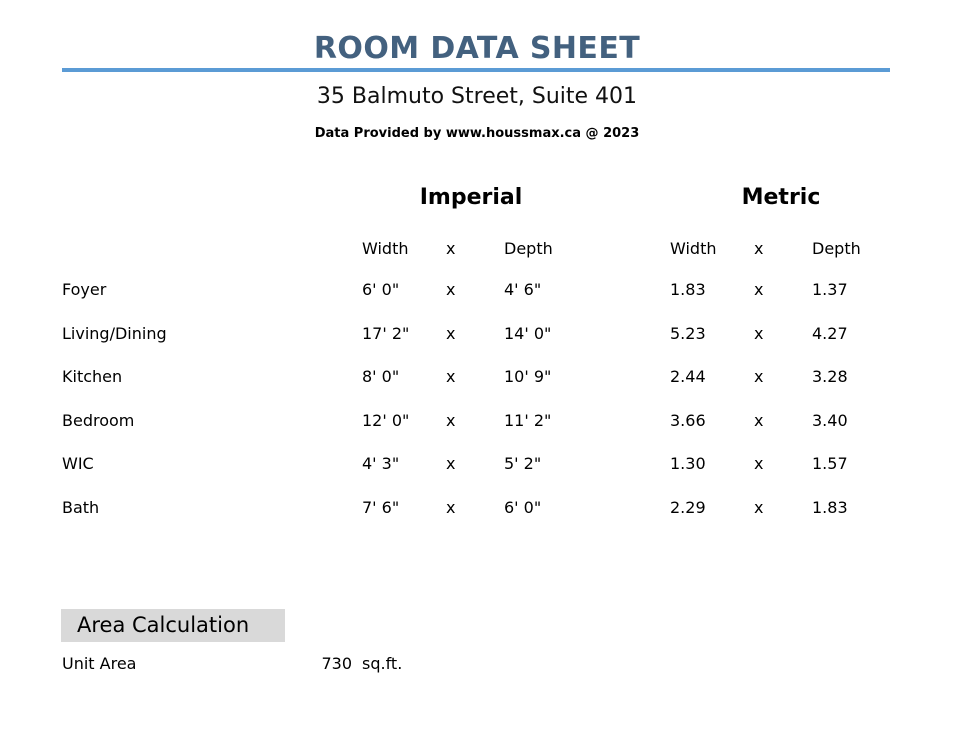 The image size is (954, 730). What do you see at coordinates (528, 248) in the screenshot?
I see `column-header-imperial-depth: Depth` at bounding box center [528, 248].